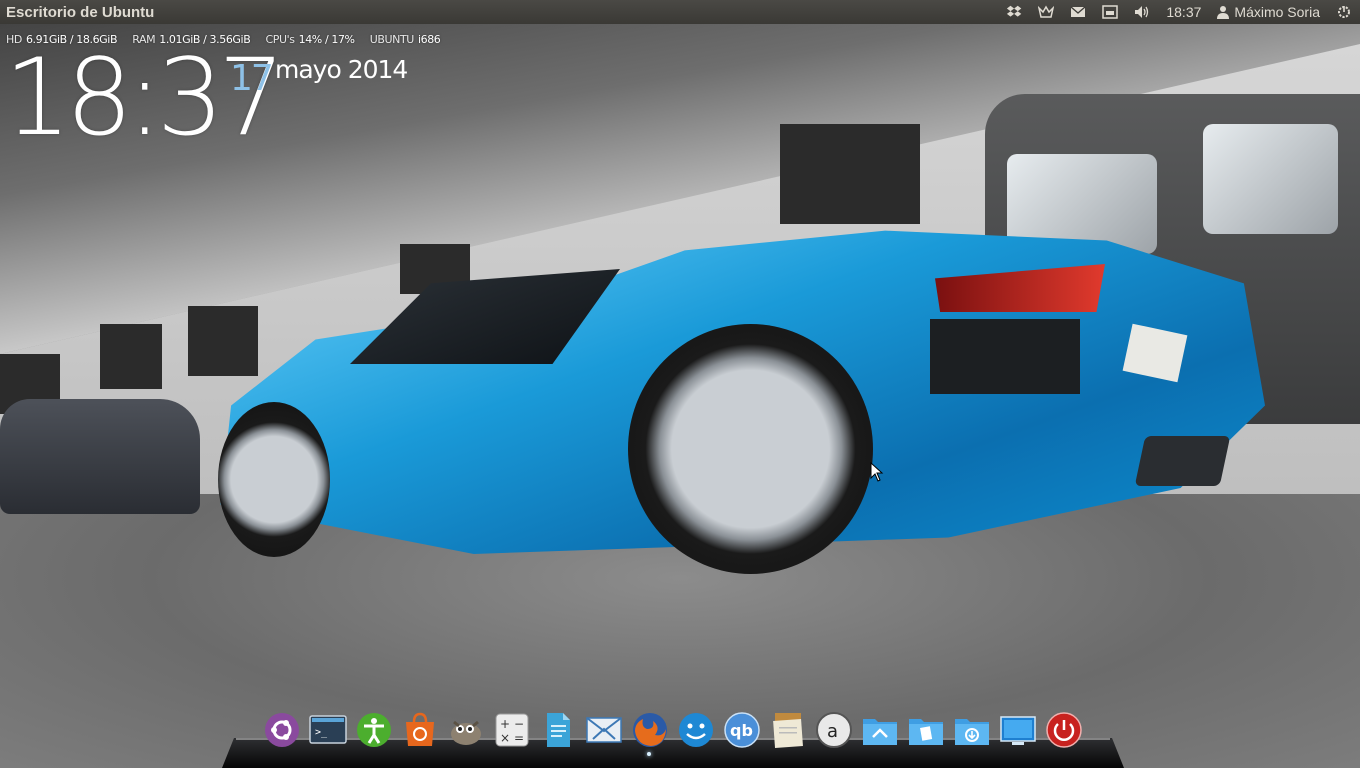 This screenshot has width=1360, height=768. I want to click on gimp-icon, so click(465, 732).